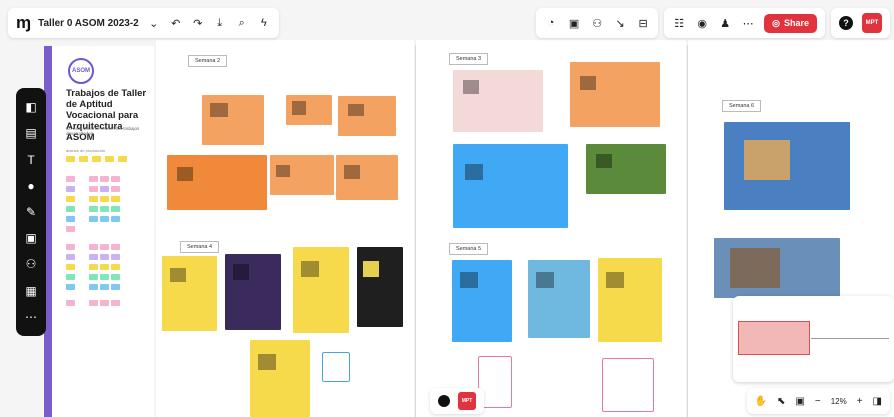 The image size is (894, 417). I want to click on top-right-toolbar: ◔ ▣ ⚇ ↘ ⊟ ☷ ◉ ♟ ⋯ ◎ Share ? MPT, so click(713, 23).